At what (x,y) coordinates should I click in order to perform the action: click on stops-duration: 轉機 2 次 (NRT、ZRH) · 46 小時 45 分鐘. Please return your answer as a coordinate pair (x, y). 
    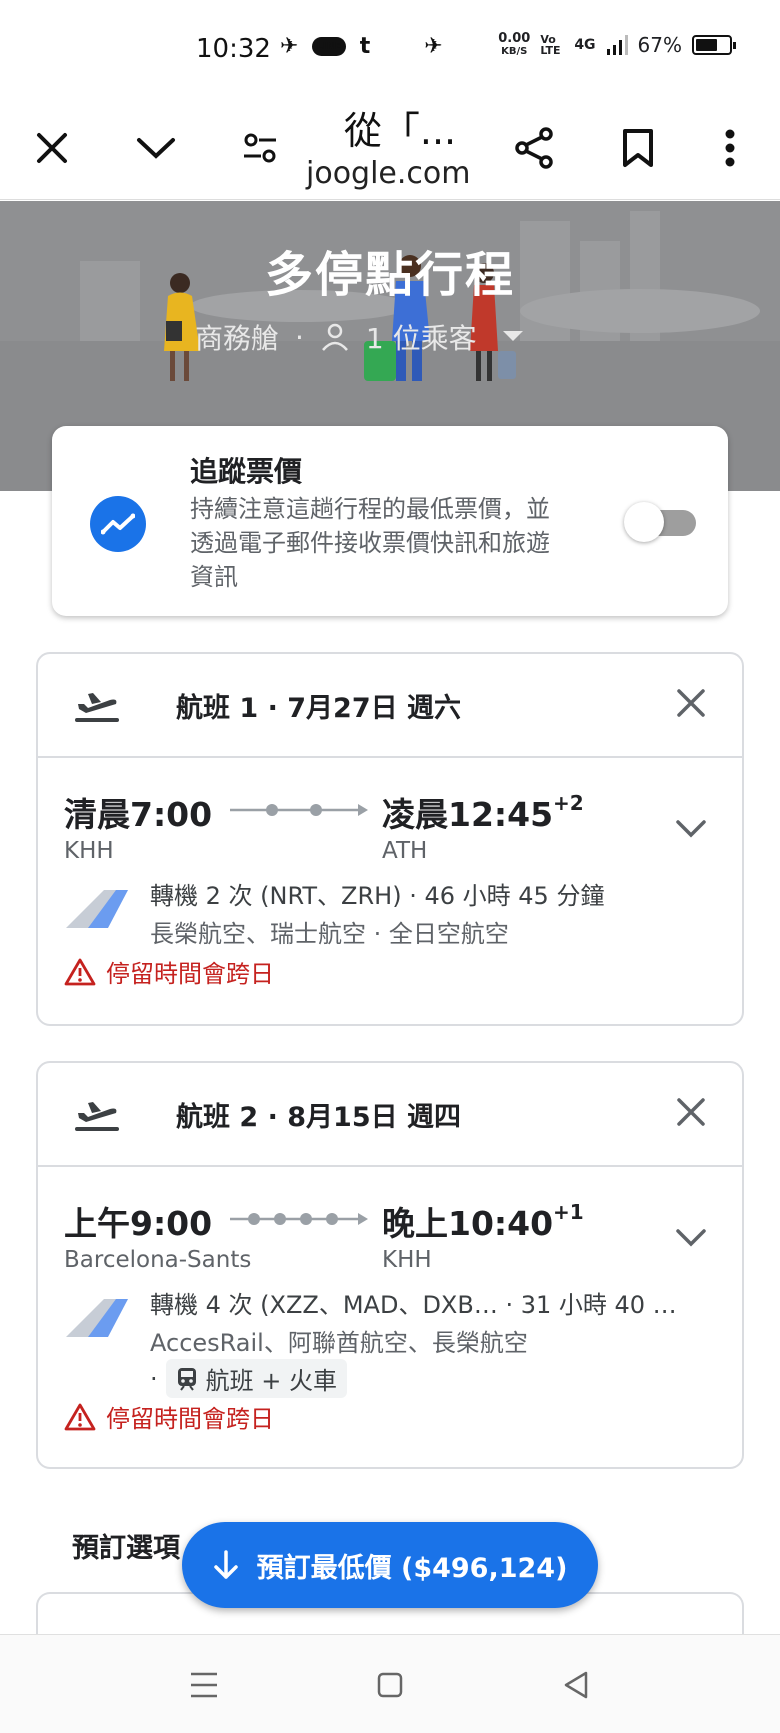
    Looking at the image, I should click on (377, 896).